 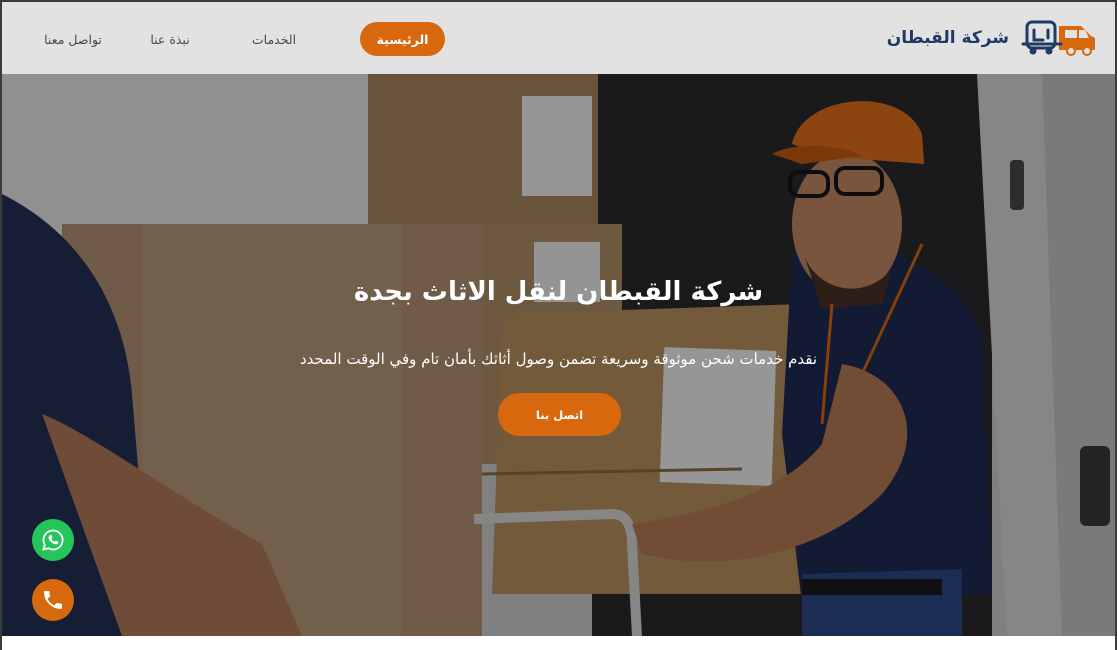 What do you see at coordinates (559, 414) in the screenshot?
I see `contact-us-button: اتصل بنا` at bounding box center [559, 414].